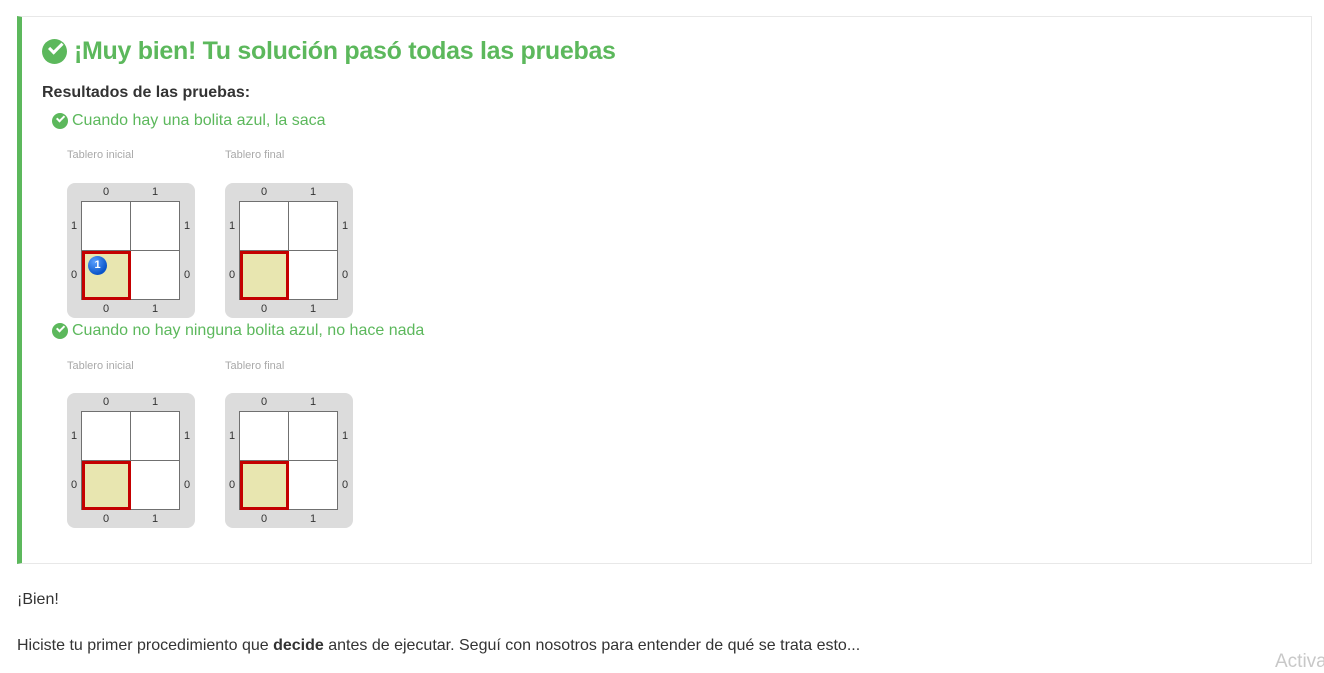  I want to click on message-text: Hiciste tu primer procedimiento que, so click(145, 645).